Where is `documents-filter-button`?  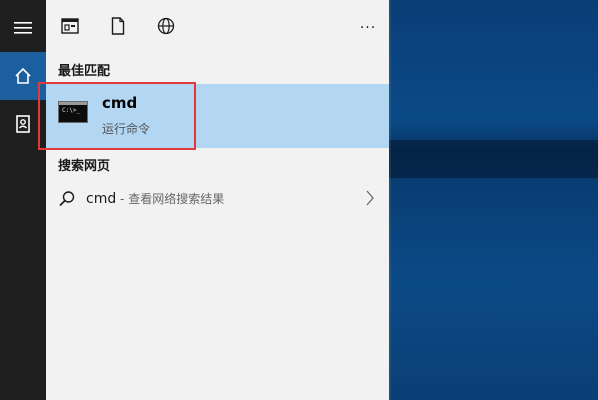
documents-filter-button is located at coordinates (118, 28).